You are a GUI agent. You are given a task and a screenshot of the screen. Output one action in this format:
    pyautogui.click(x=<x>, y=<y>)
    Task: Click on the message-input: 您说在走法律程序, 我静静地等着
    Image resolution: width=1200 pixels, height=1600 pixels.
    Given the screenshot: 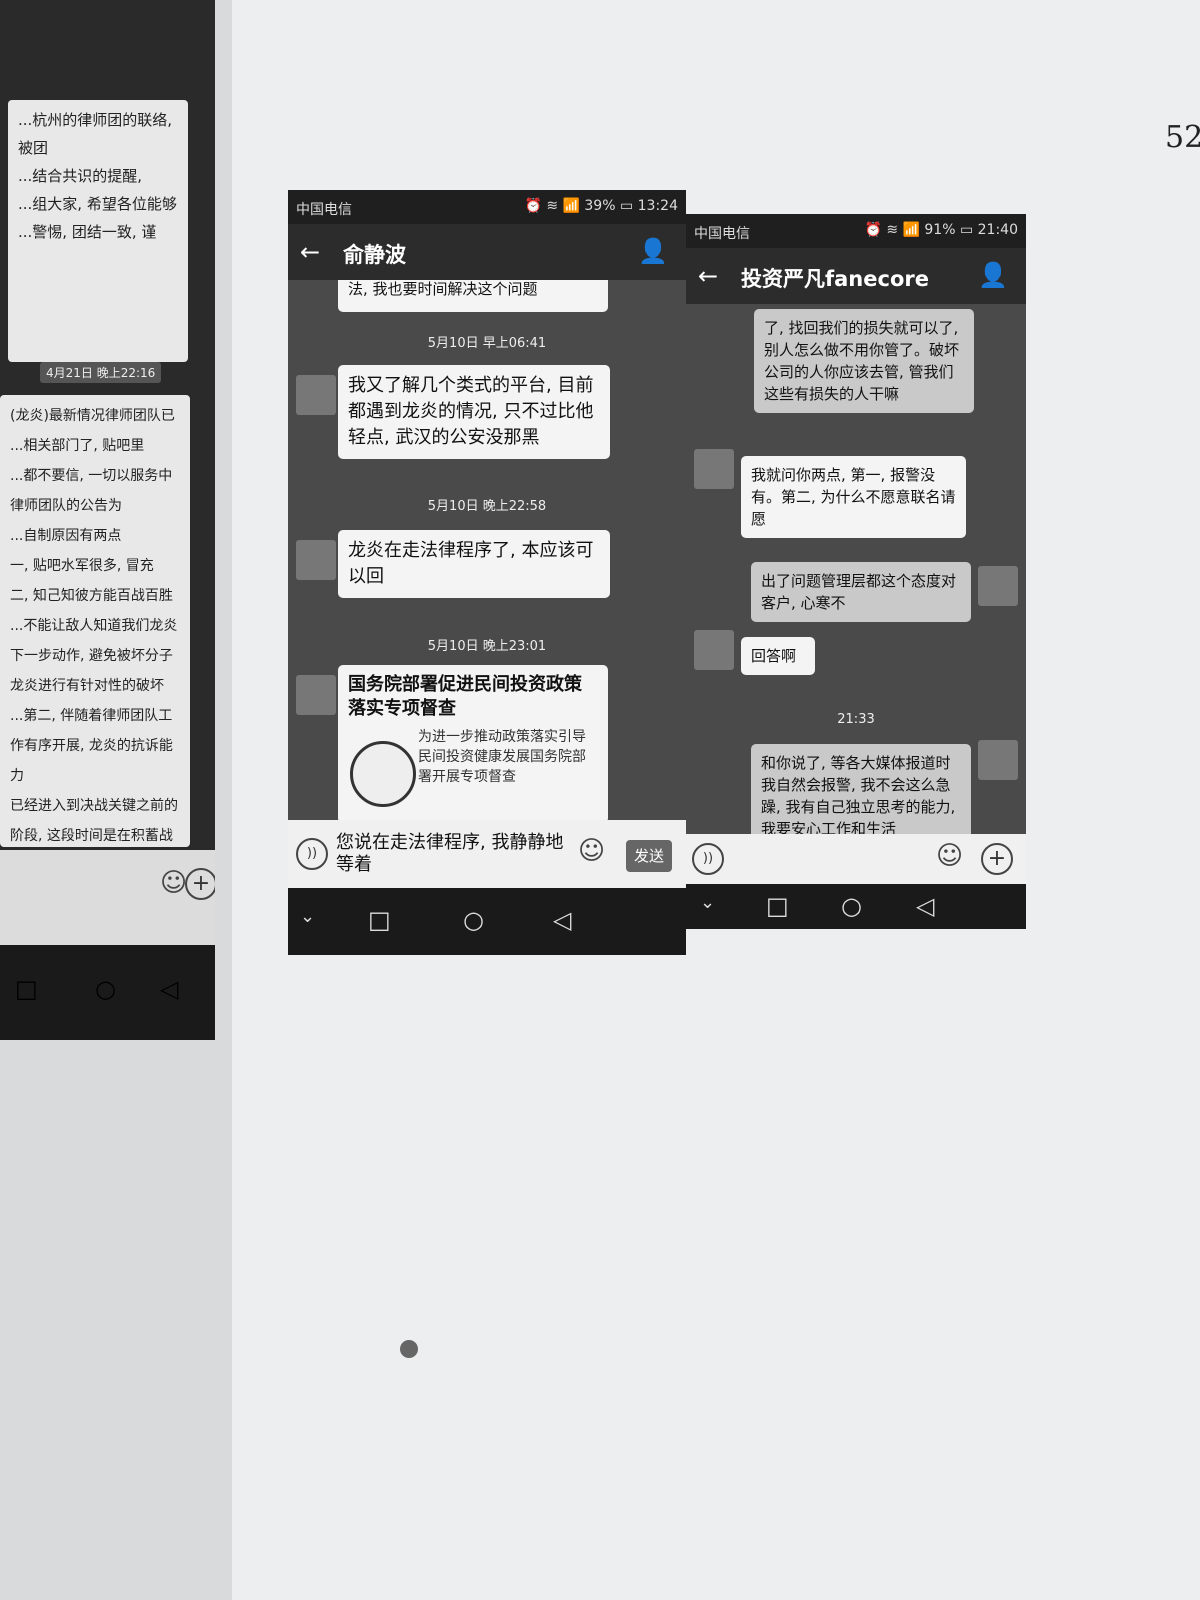 What is the action you would take?
    pyautogui.click(x=451, y=854)
    